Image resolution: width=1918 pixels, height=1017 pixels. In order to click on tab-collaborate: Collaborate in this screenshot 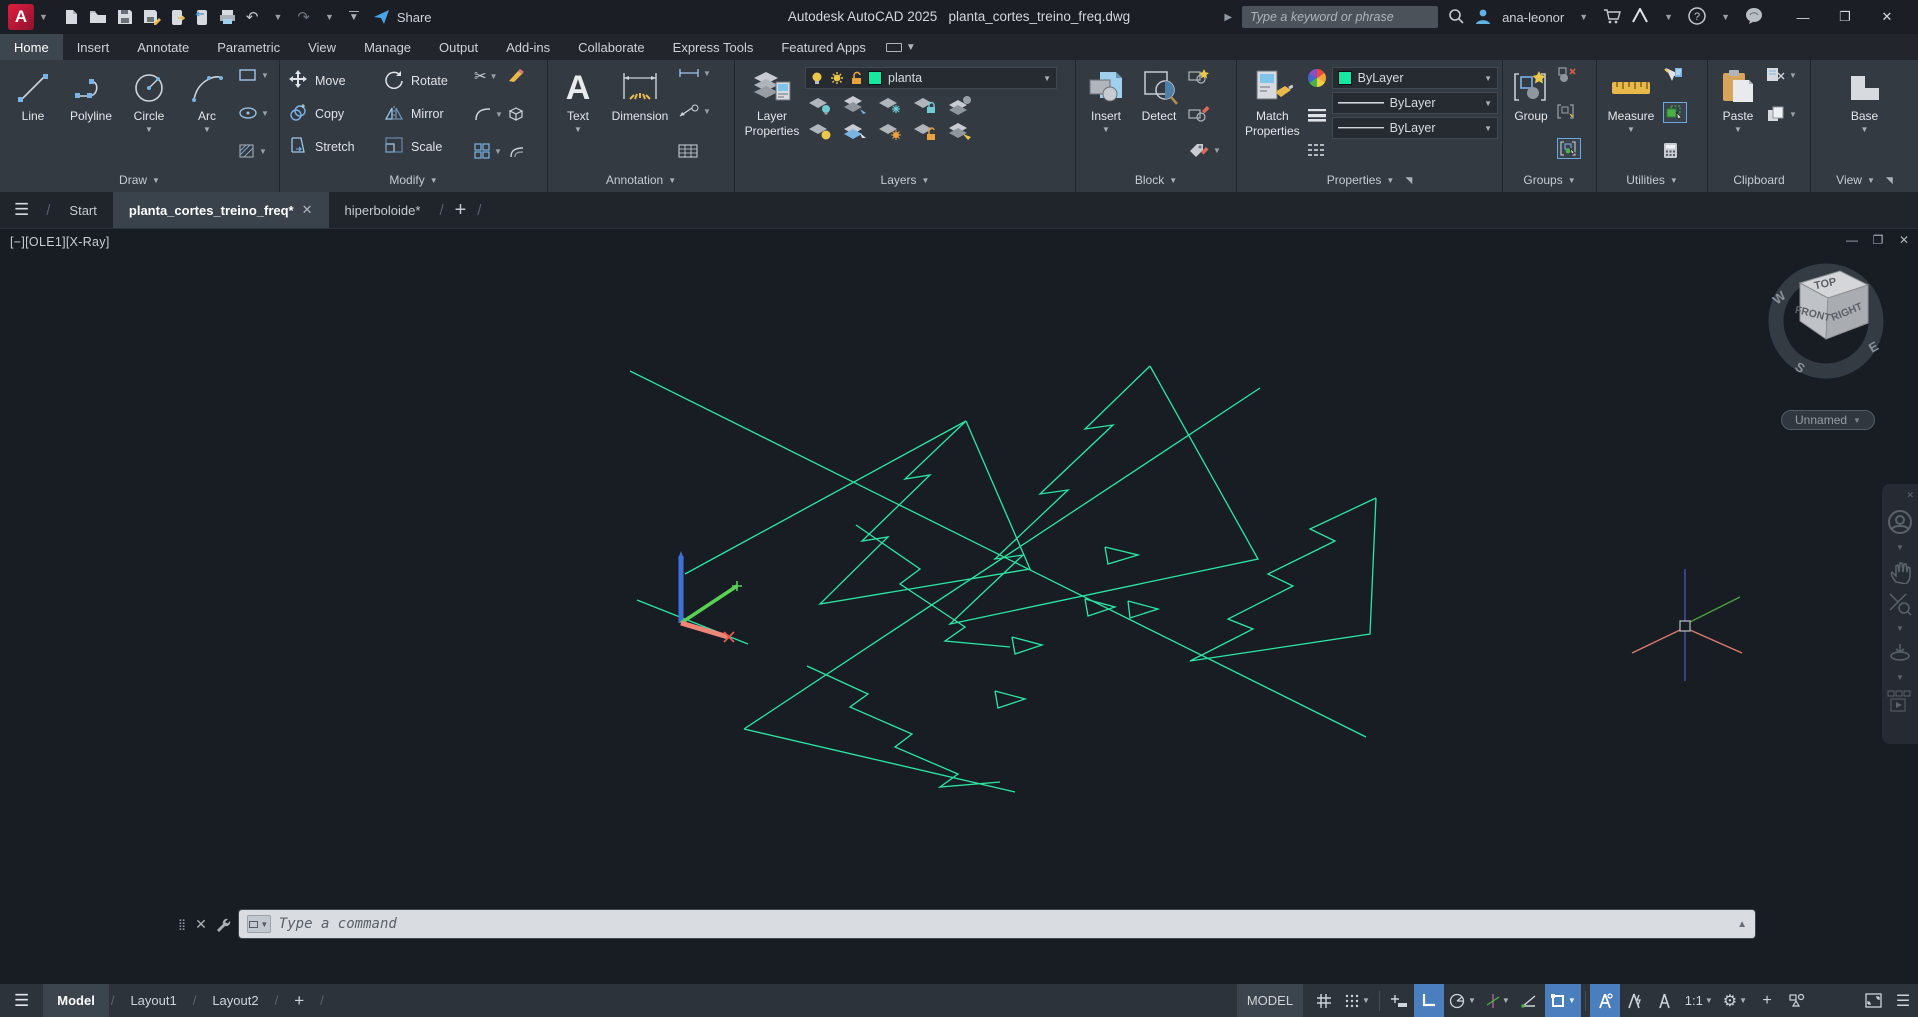, I will do `click(611, 47)`.